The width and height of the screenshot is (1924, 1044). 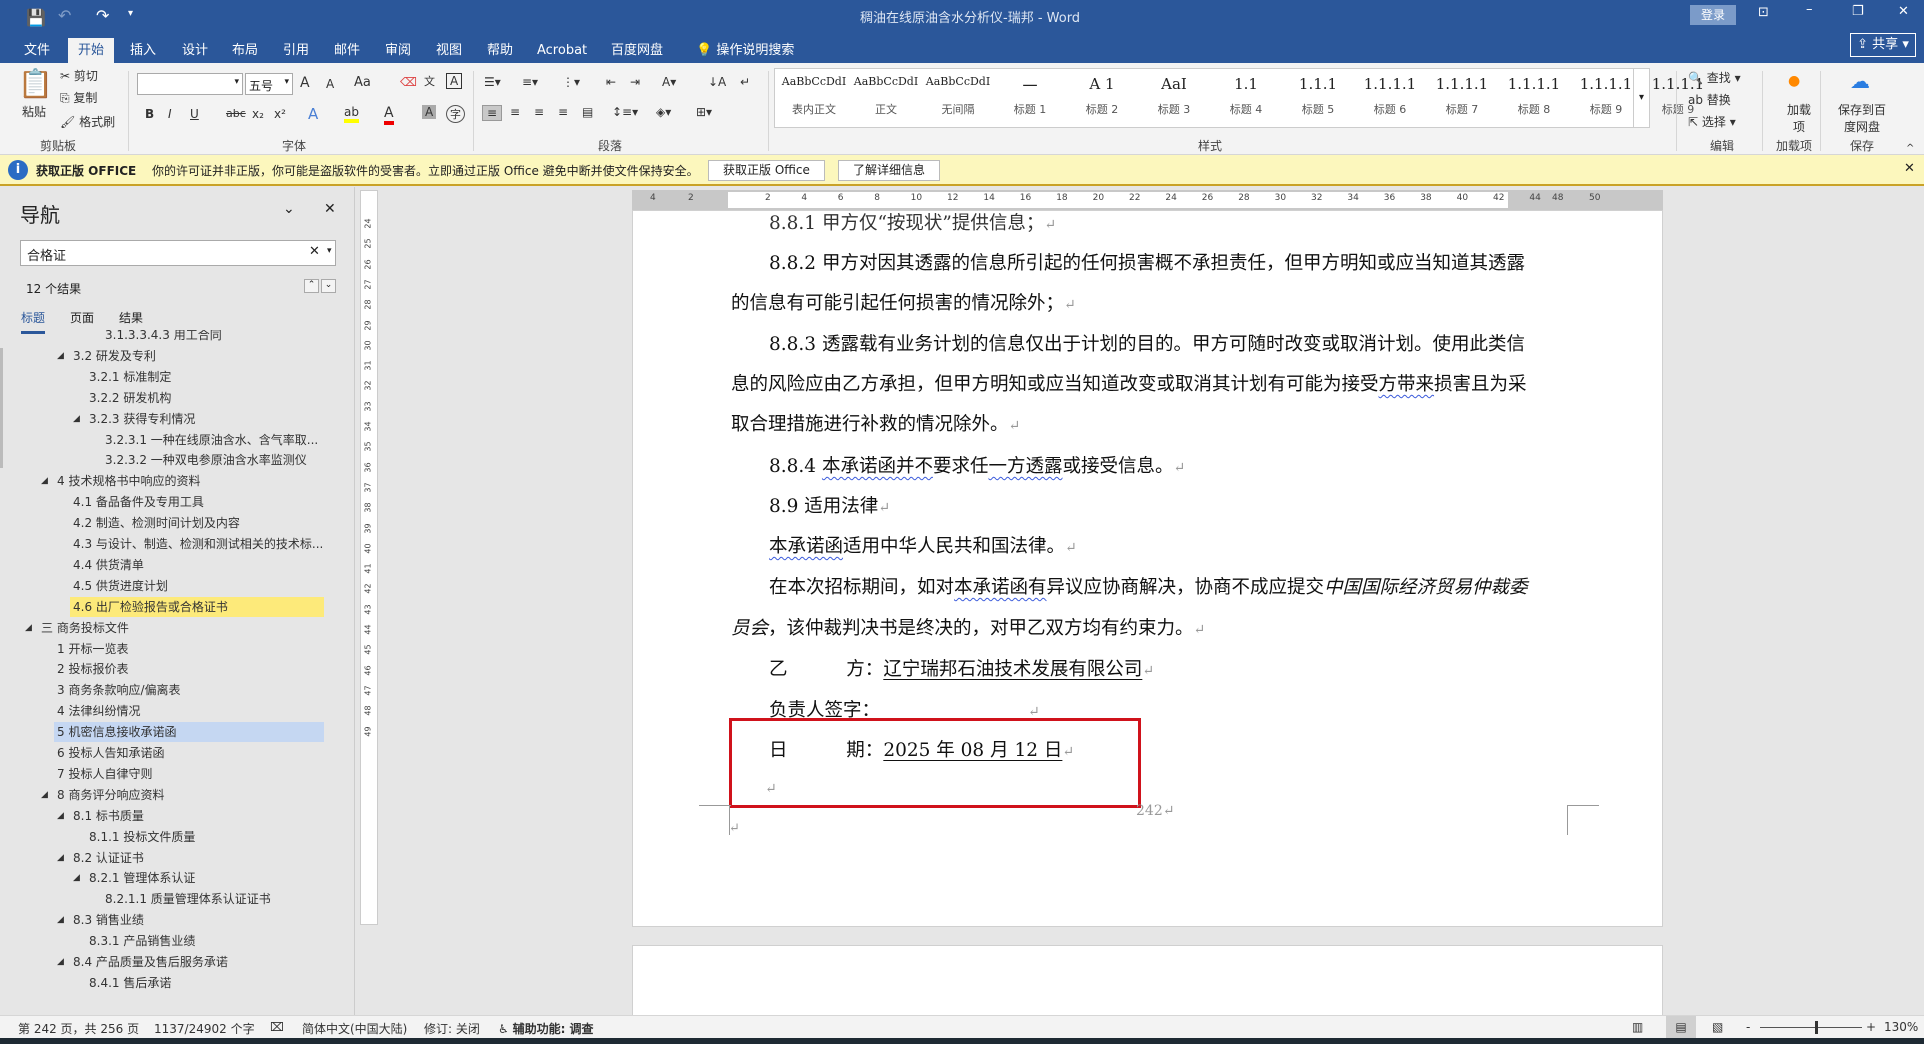 What do you see at coordinates (389, 115) in the screenshot?
I see `font-color-icon: A` at bounding box center [389, 115].